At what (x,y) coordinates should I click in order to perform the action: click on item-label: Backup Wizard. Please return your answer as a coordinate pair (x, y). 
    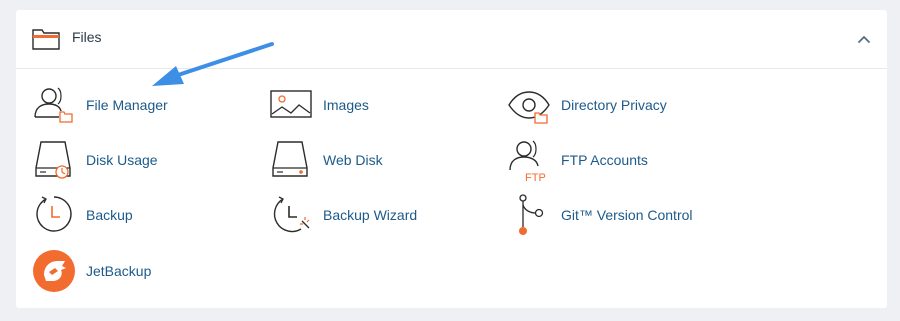
    Looking at the image, I should click on (370, 215).